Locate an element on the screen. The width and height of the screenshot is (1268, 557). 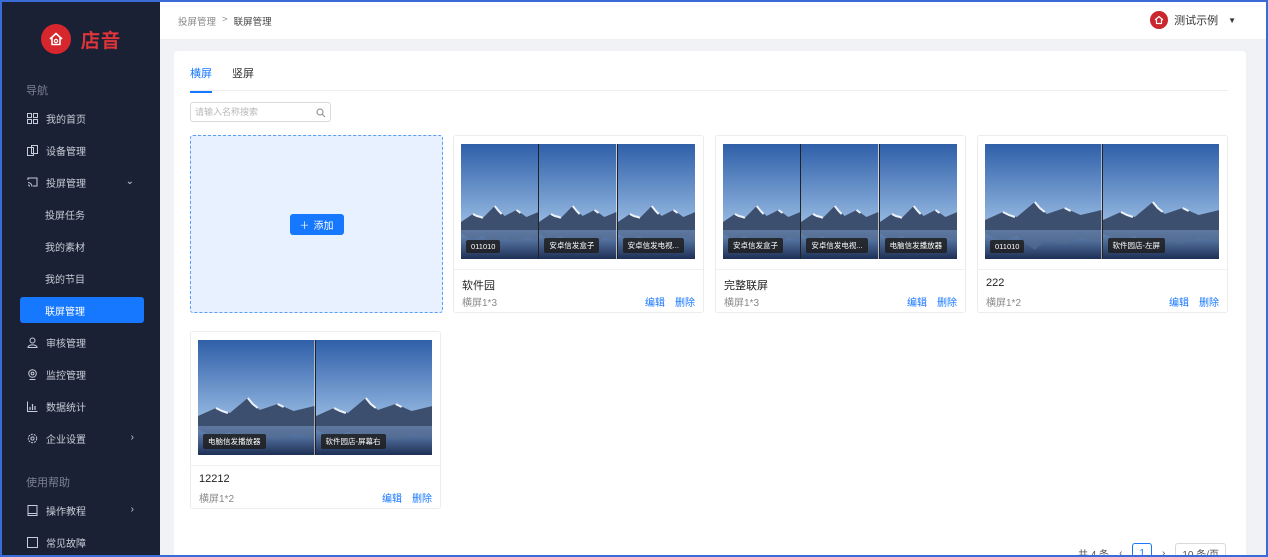
joint-screen-card: 电脑信发播放器 软件园店-屏幕右 12212 横屏1*2 编辑 删除 is located at coordinates (315, 420).